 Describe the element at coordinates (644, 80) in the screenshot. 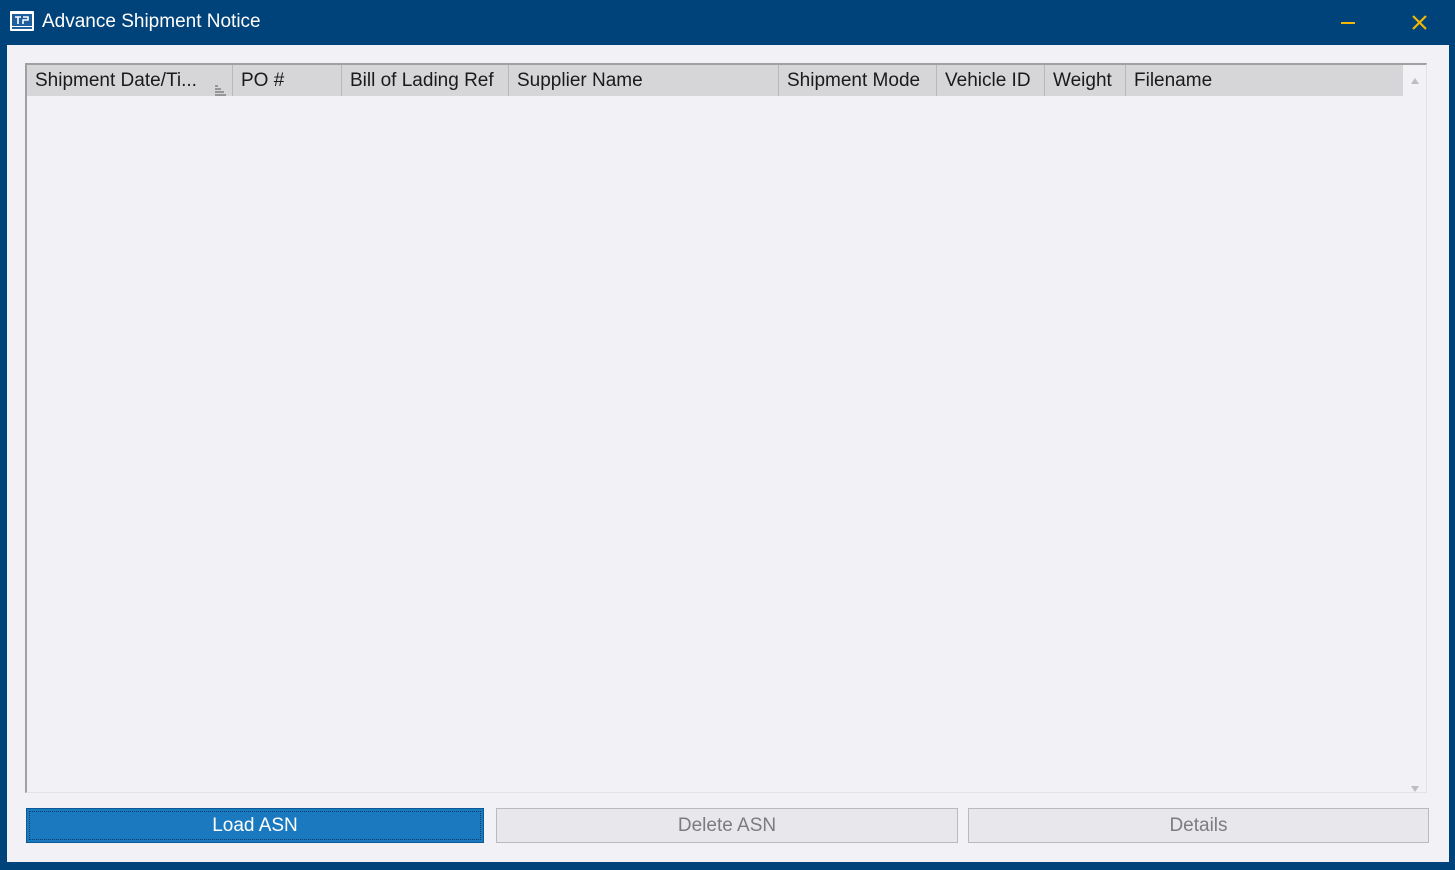

I see `column-header-supplier-name: Supplier Name` at that location.